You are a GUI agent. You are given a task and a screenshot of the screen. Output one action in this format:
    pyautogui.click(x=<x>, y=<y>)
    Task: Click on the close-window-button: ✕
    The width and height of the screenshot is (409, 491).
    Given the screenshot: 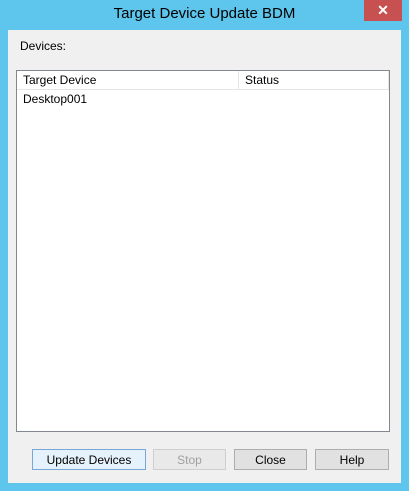 What is the action you would take?
    pyautogui.click(x=383, y=10)
    